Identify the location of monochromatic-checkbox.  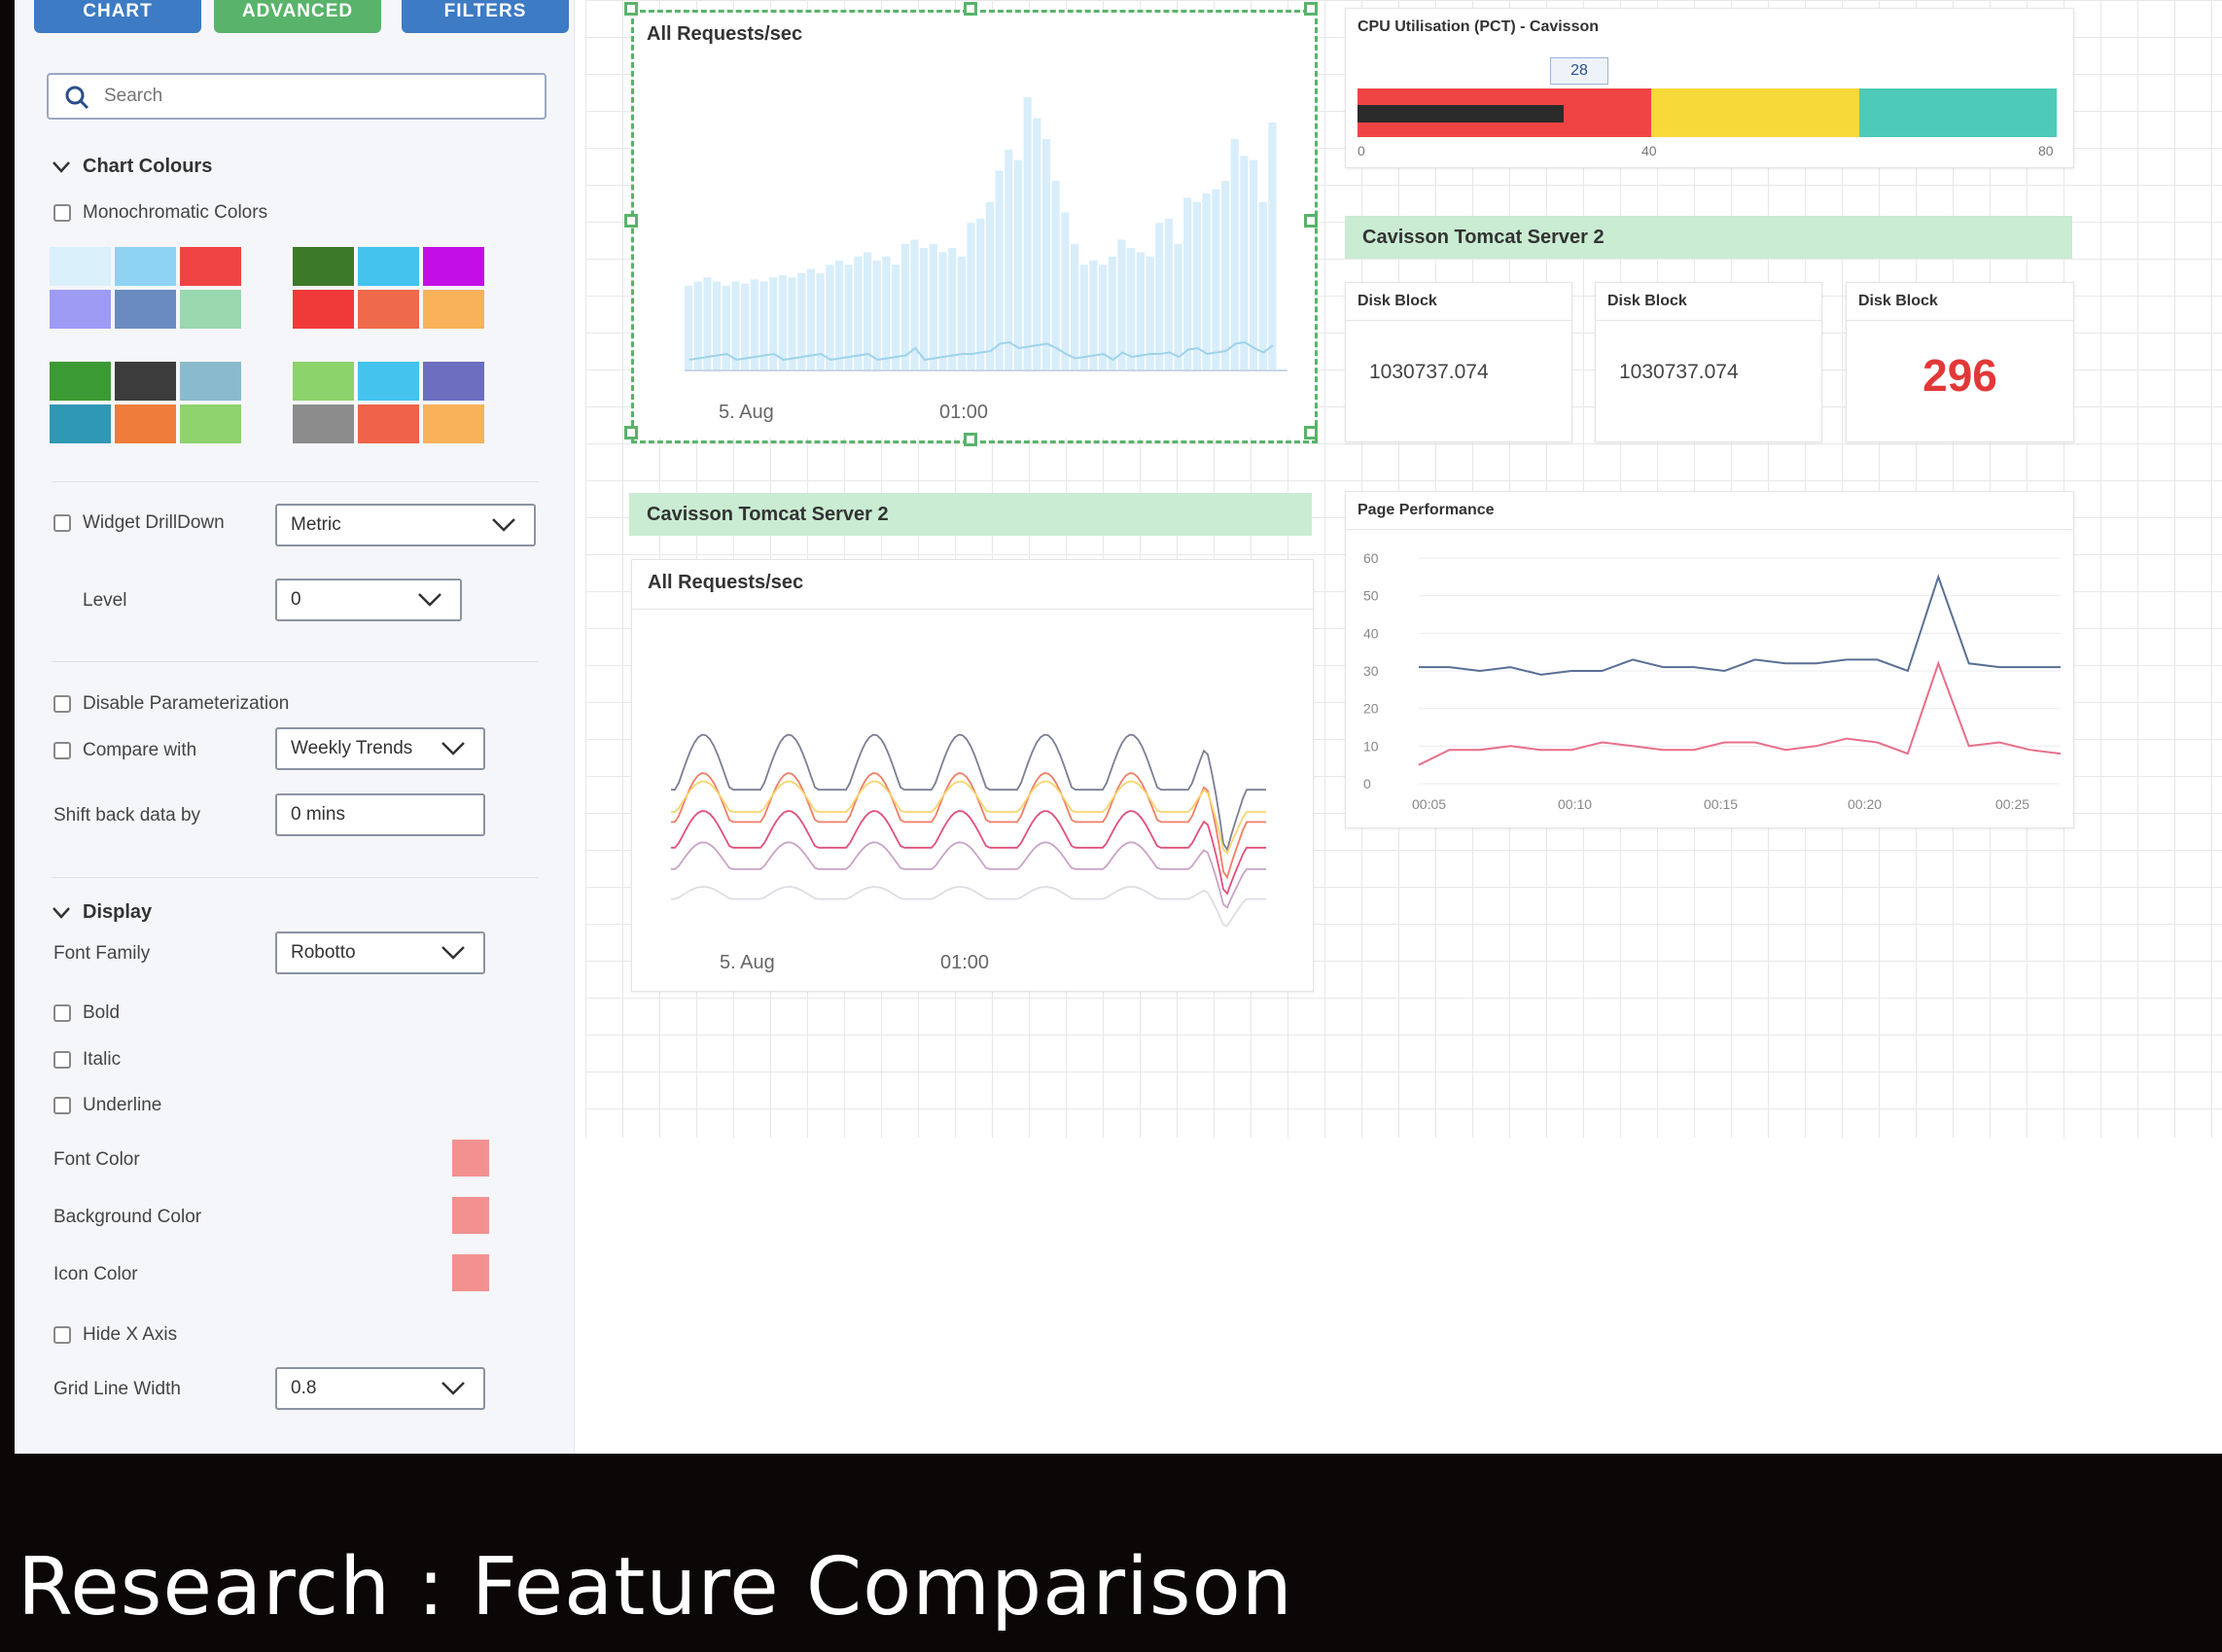
(62, 213).